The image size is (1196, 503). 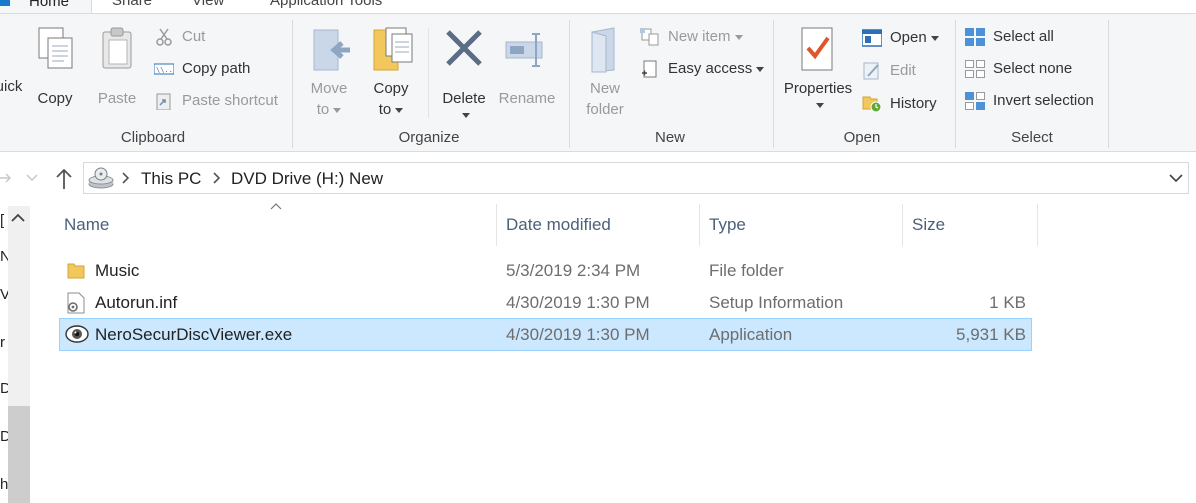 I want to click on rename-icon, so click(x=524, y=50).